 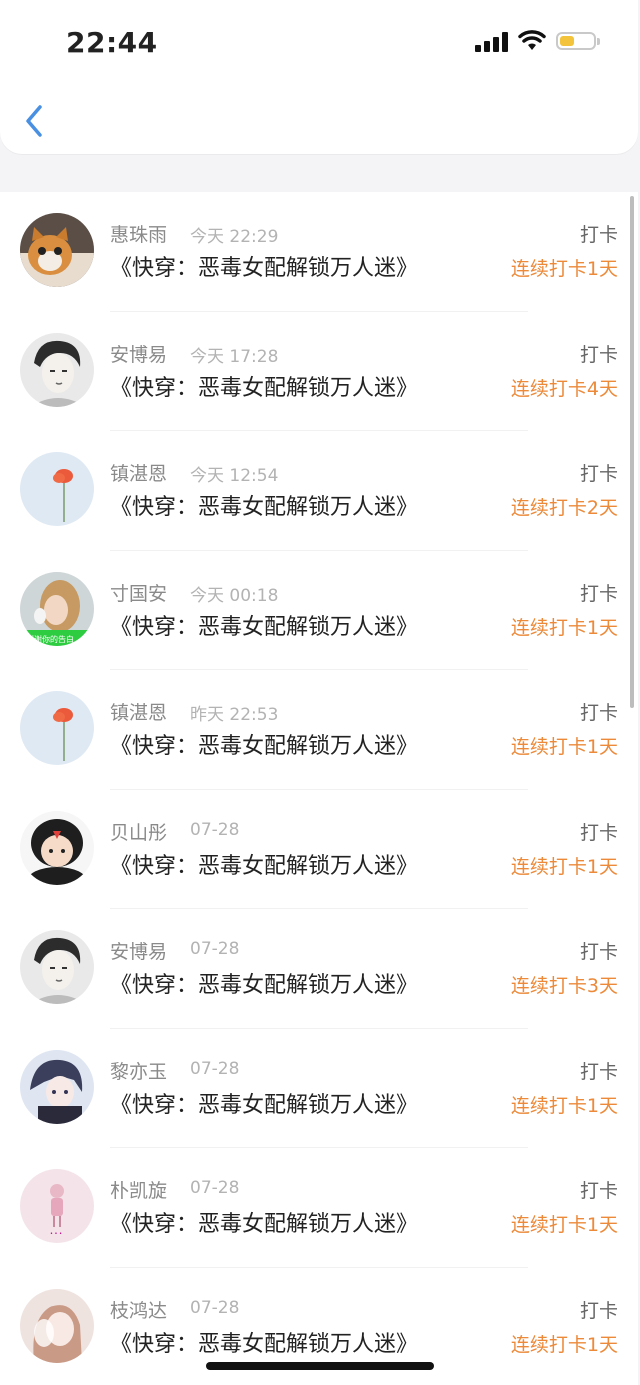 I want to click on cat-avatar-icon, so click(x=57, y=250).